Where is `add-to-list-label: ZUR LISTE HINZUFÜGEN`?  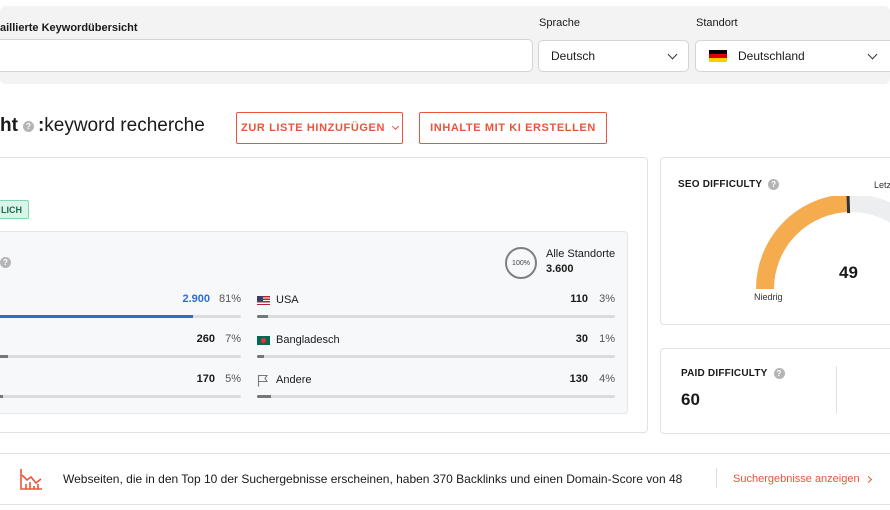 add-to-list-label: ZUR LISTE HINZUFÜGEN is located at coordinates (313, 128).